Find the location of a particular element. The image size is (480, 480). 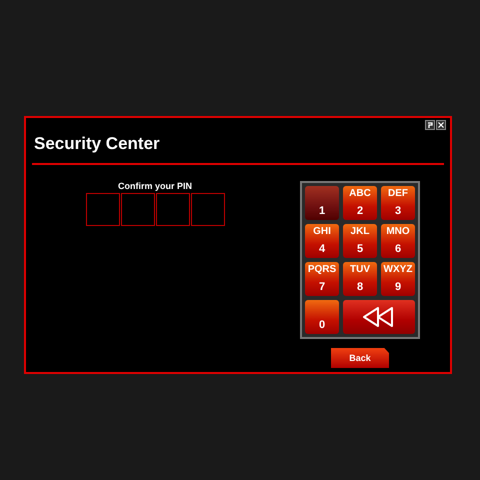

keypad-key: TUV 8 is located at coordinates (360, 279).